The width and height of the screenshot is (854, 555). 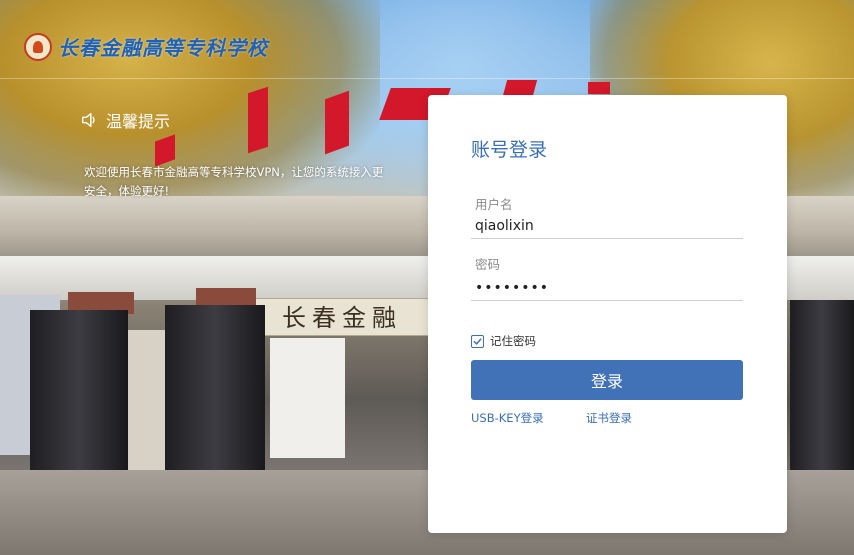 What do you see at coordinates (163, 48) in the screenshot?
I see `school-name: 长春金融高等专科学校` at bounding box center [163, 48].